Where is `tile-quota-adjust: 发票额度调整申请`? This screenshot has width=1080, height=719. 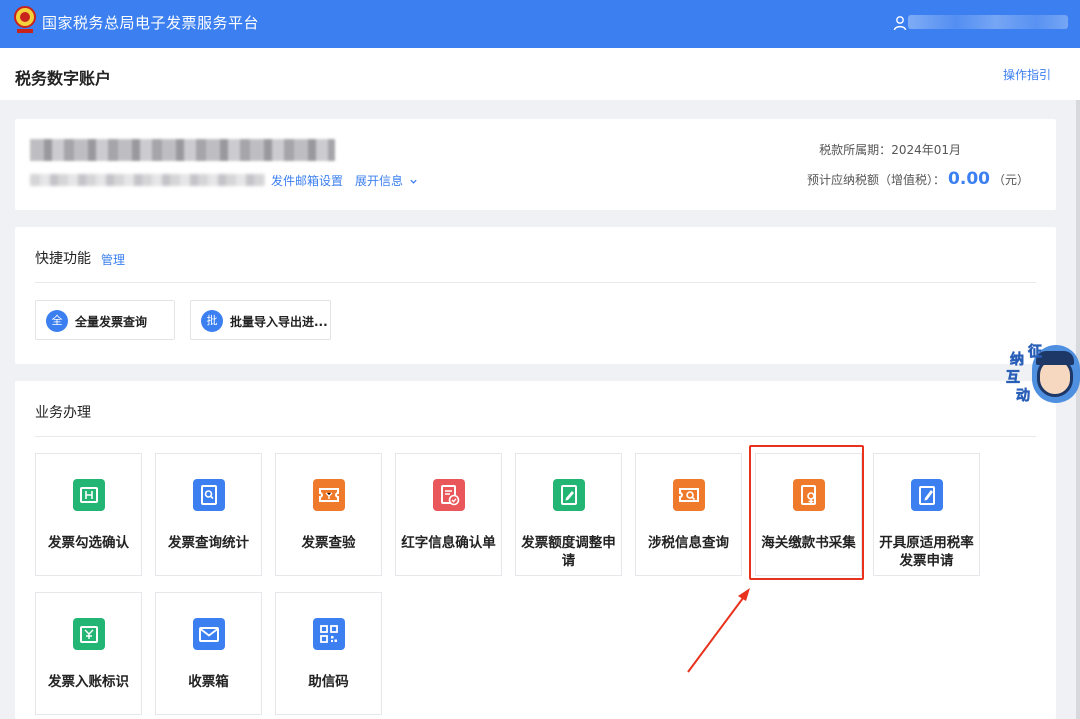 tile-quota-adjust: 发票额度调整申请 is located at coordinates (568, 514).